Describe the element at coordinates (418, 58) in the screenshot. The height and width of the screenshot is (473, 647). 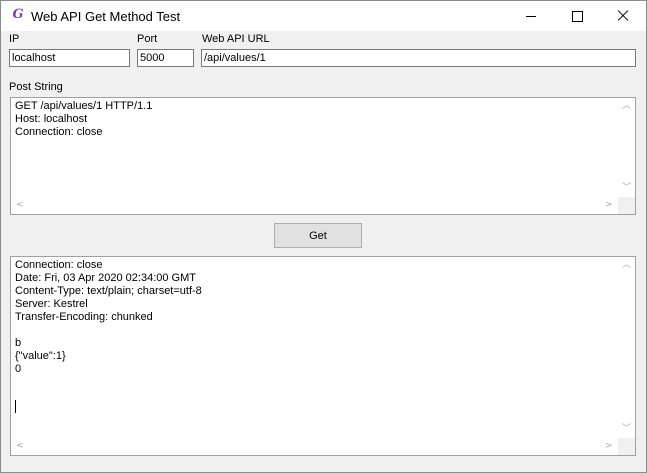
I see `url-input: /api/values/1` at that location.